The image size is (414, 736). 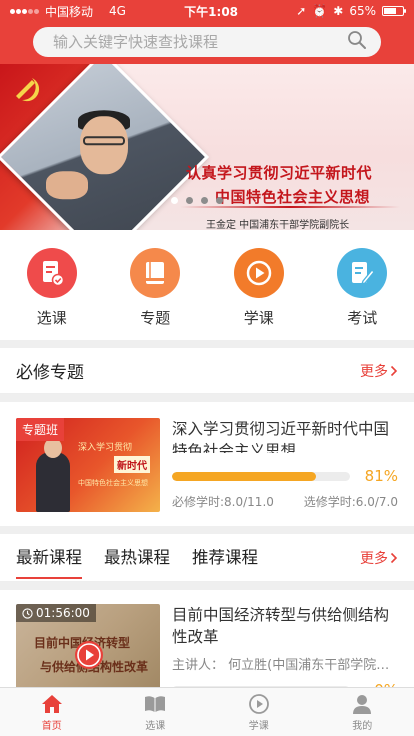 What do you see at coordinates (117, 11) in the screenshot?
I see `network-label: 4G` at bounding box center [117, 11].